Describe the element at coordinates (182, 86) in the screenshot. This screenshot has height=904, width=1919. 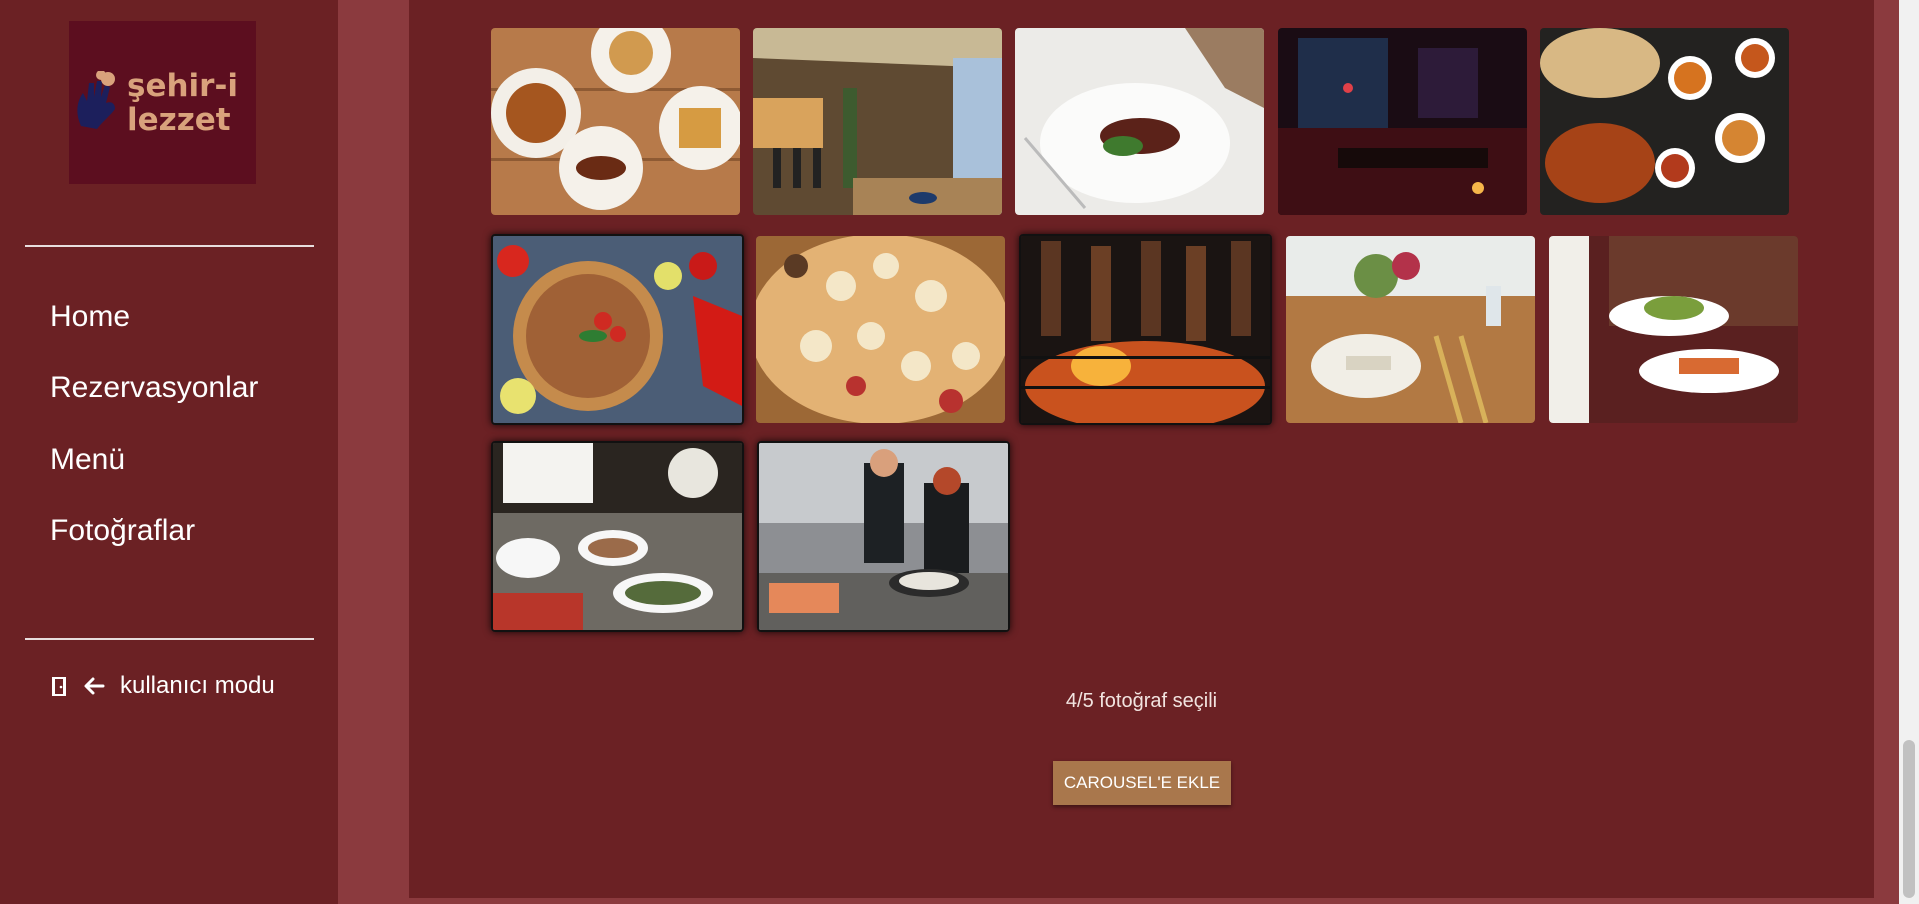
I see `brand-line1: şehir-i` at that location.